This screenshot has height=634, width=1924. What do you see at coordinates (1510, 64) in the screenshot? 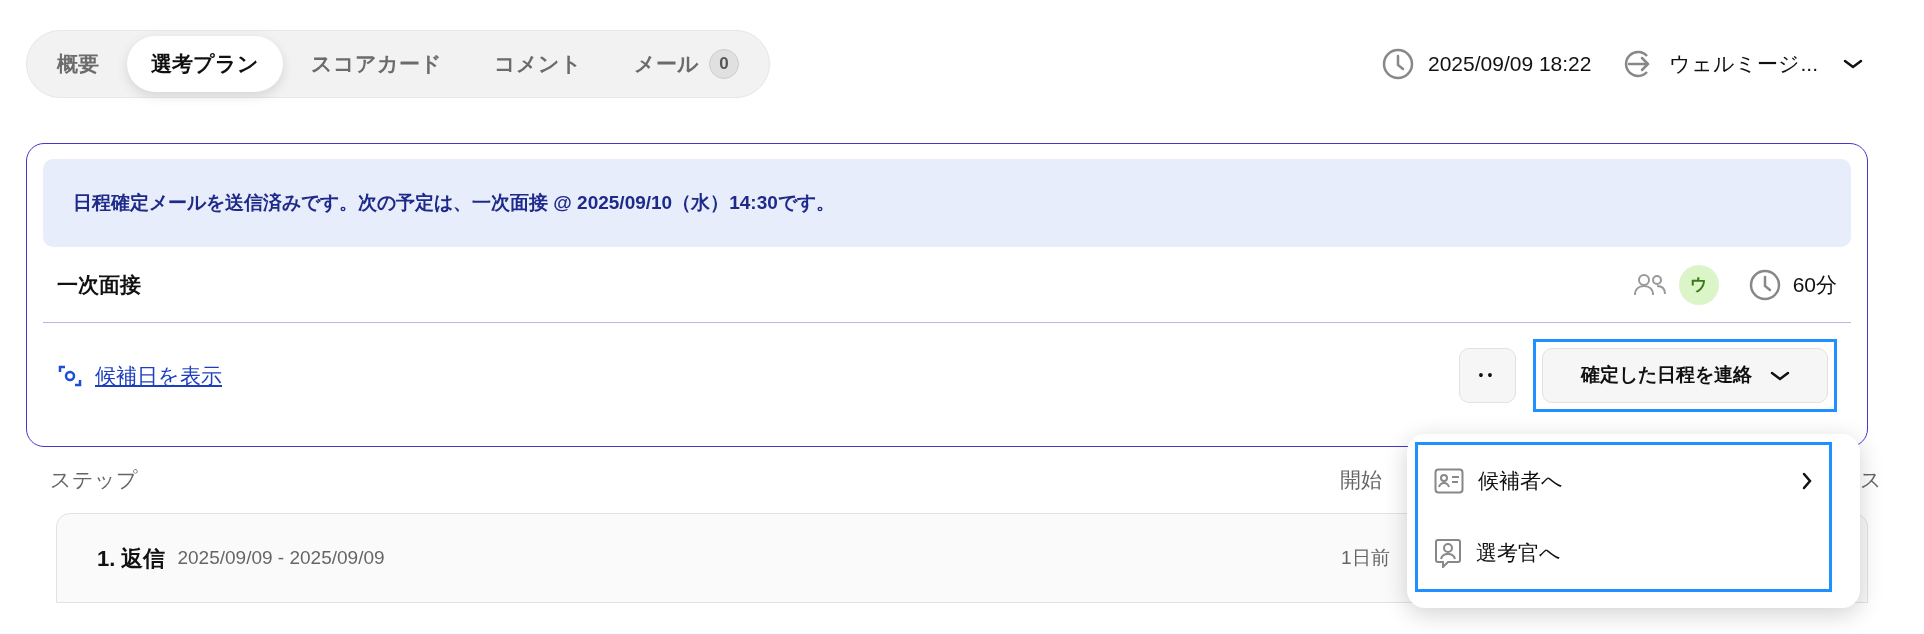
I see `datetime-text: 2025/09/09 18:22` at bounding box center [1510, 64].